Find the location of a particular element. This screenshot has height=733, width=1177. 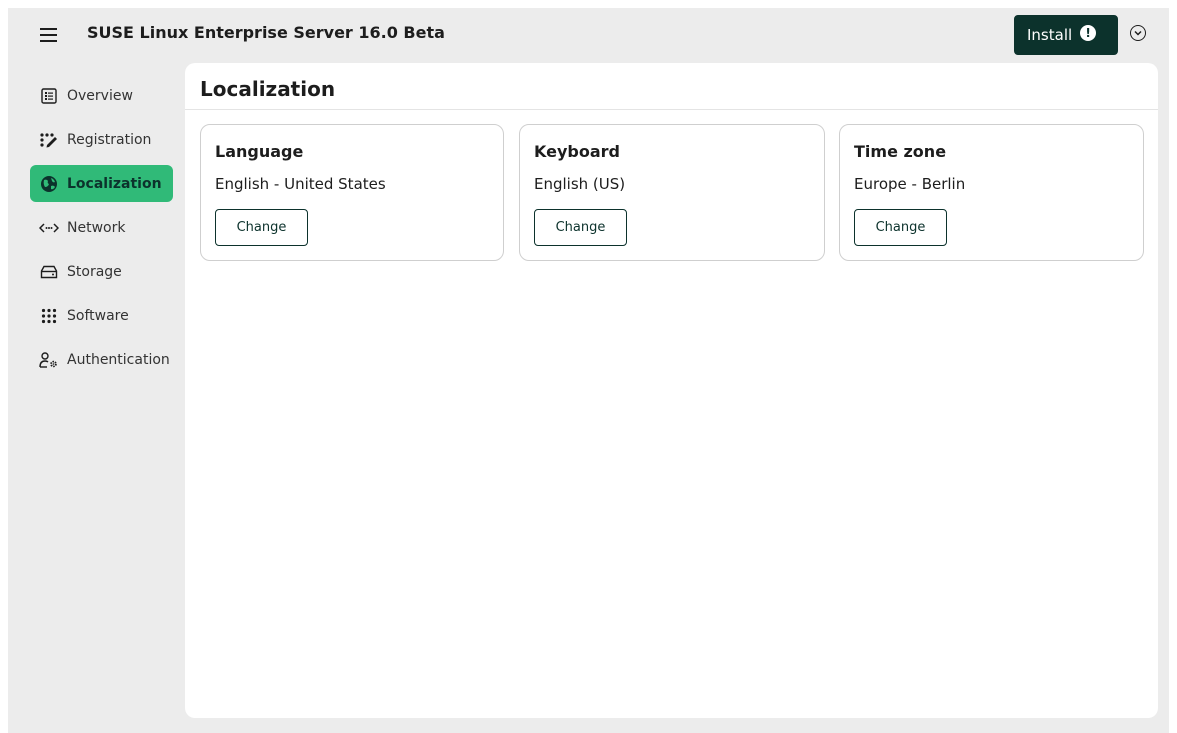

card-title: Language is located at coordinates (259, 151).